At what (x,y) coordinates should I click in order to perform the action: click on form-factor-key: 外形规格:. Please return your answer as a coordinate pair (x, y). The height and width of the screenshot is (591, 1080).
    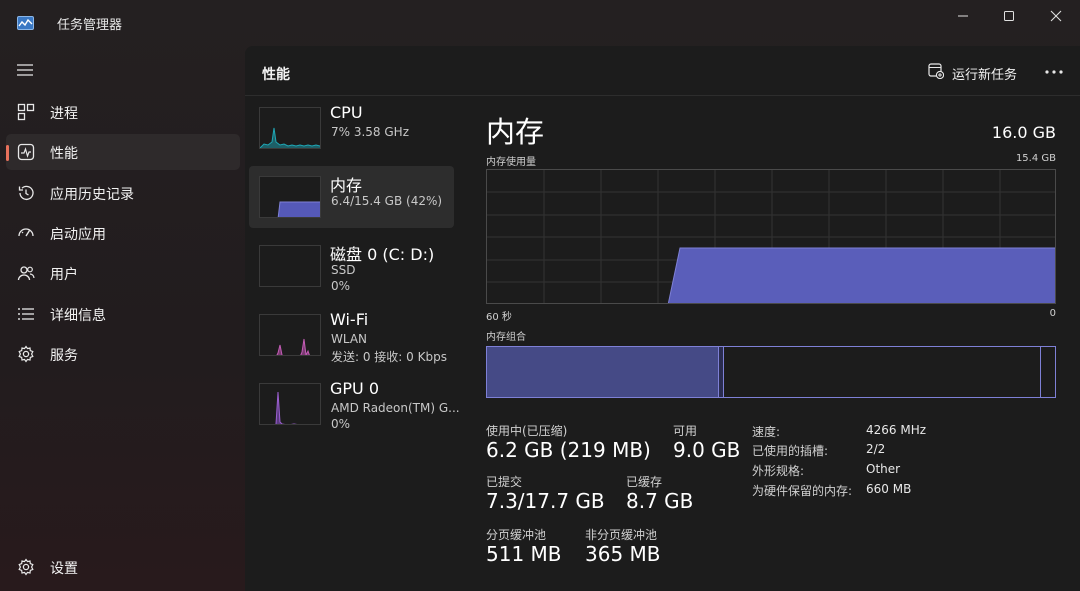
    Looking at the image, I should click on (778, 471).